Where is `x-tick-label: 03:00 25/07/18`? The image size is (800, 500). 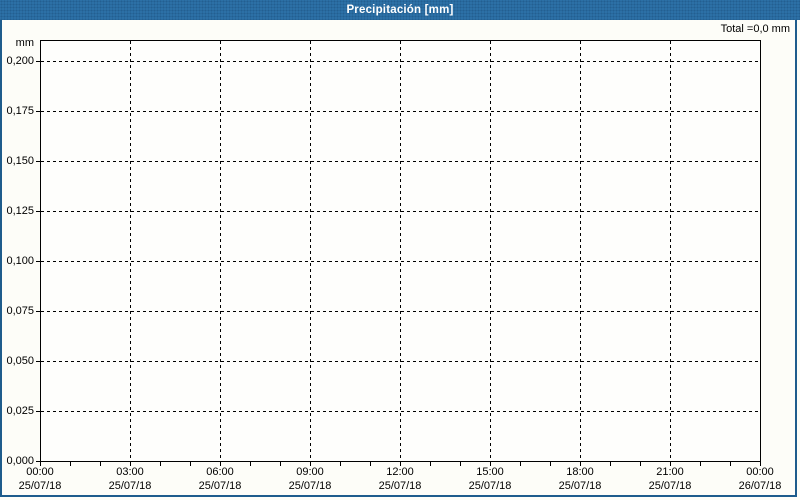
x-tick-label: 03:00 25/07/18 is located at coordinates (130, 479).